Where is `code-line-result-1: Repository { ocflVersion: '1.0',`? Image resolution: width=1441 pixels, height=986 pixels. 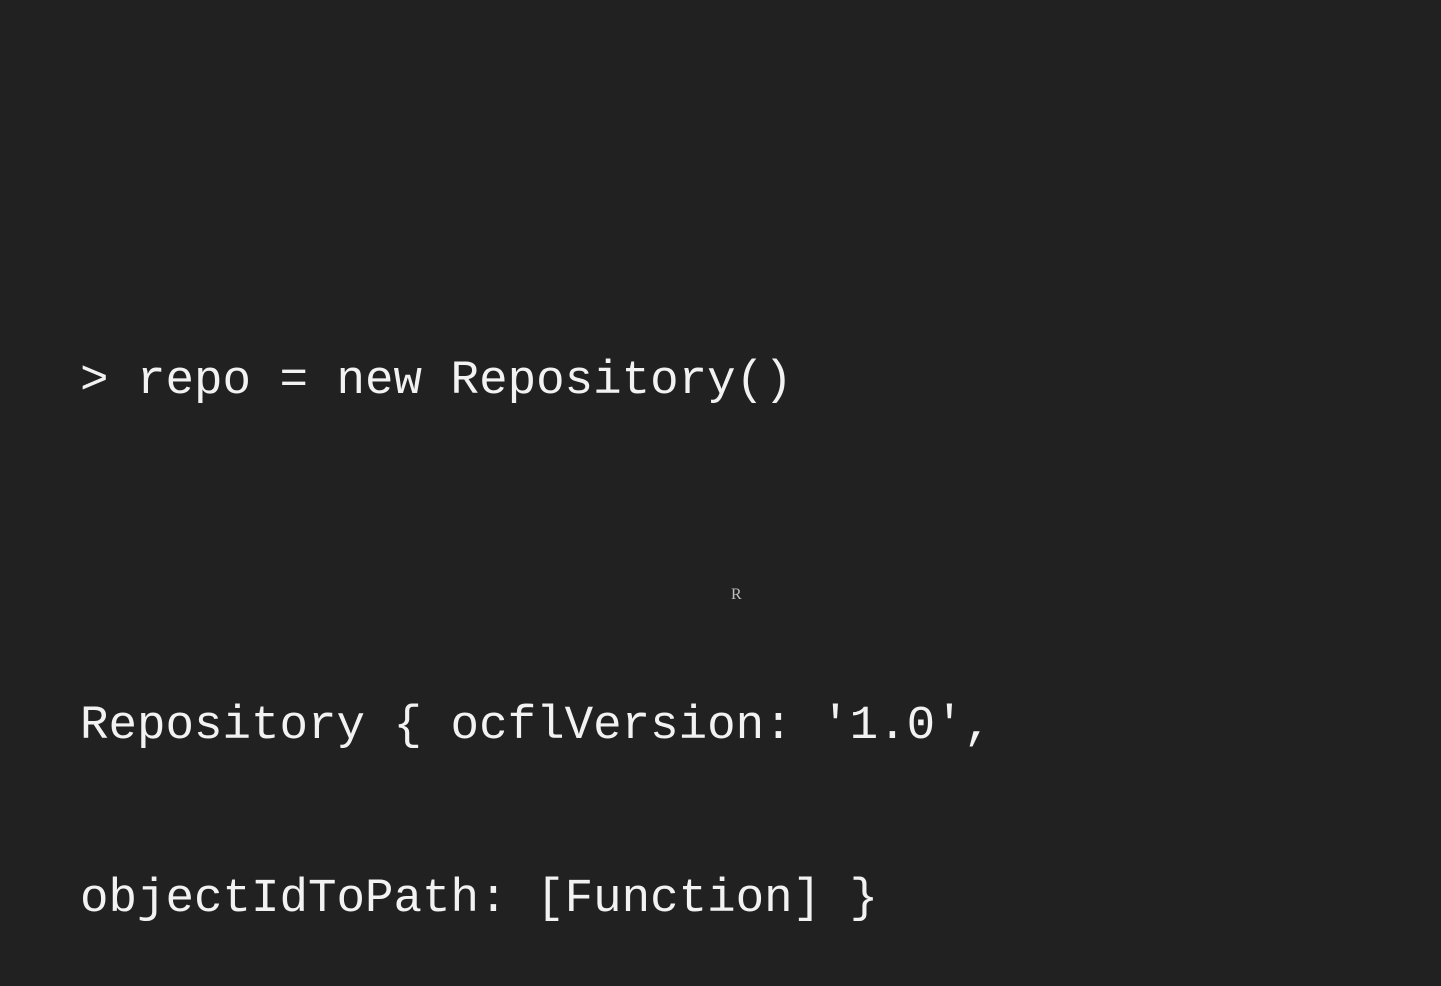
code-line-result-1: Repository { ocflVersion: '1.0', is located at coordinates (536, 726).